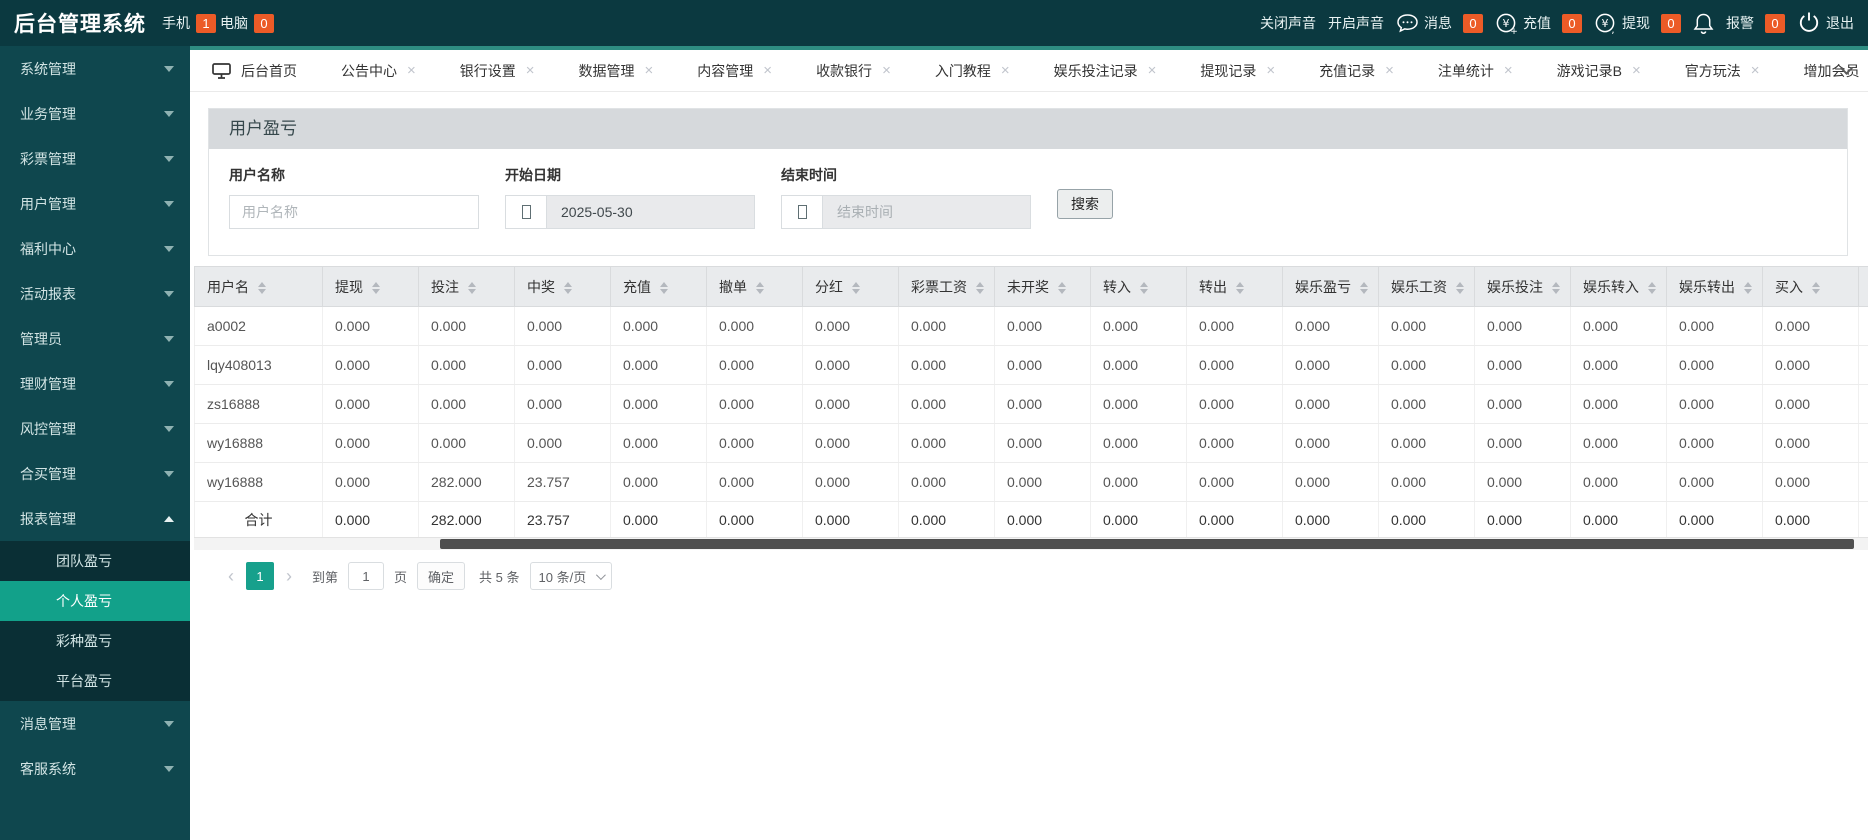 This screenshot has height=840, width=1868. Describe the element at coordinates (1288, 23) in the screenshot. I see `sound-off-button: 关闭声音` at that location.